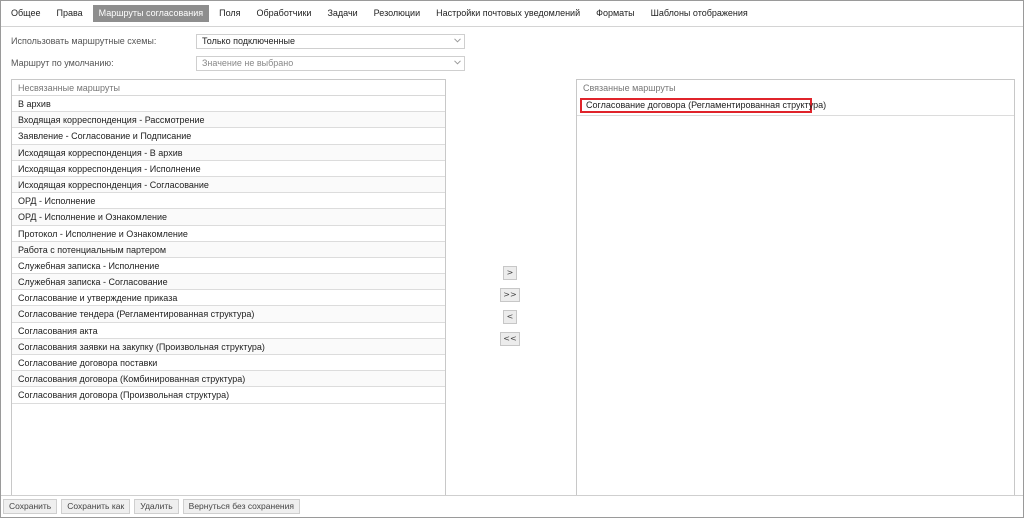  What do you see at coordinates (228, 234) in the screenshot?
I see `list-item: Протокол - Исполнение и Ознакомление` at bounding box center [228, 234].